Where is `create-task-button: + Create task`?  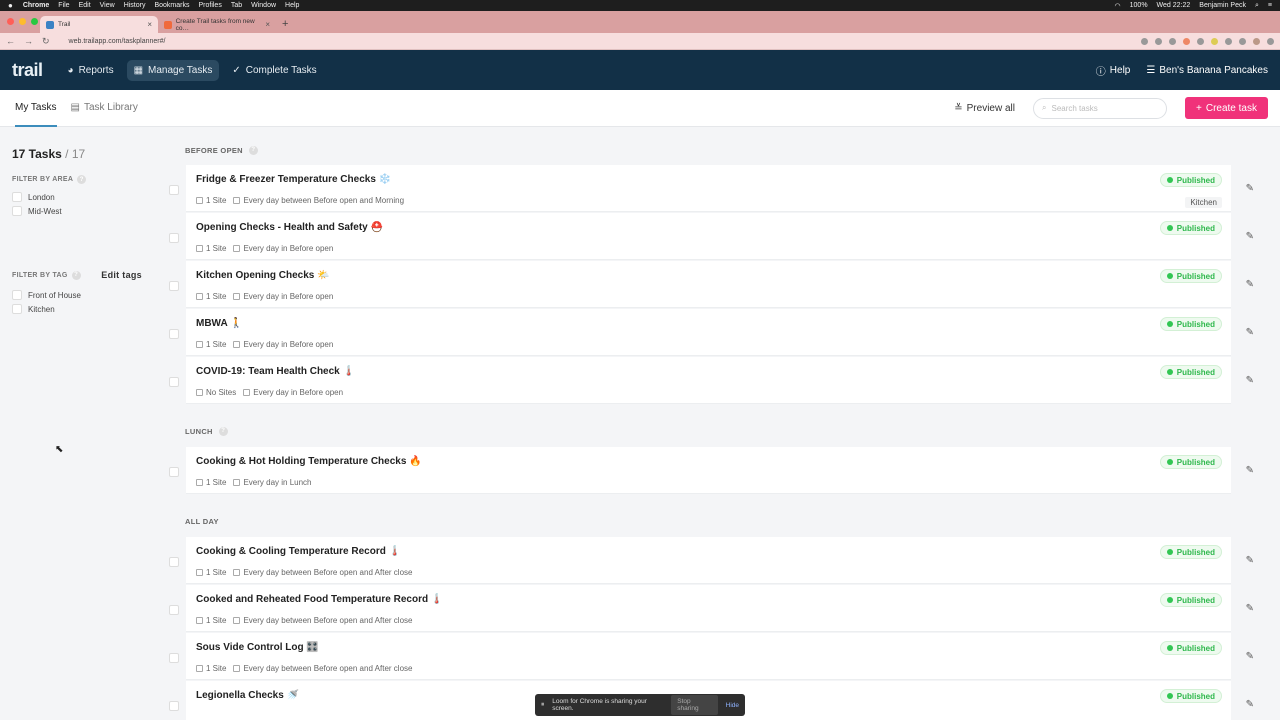
create-task-button: + Create task is located at coordinates (1226, 108).